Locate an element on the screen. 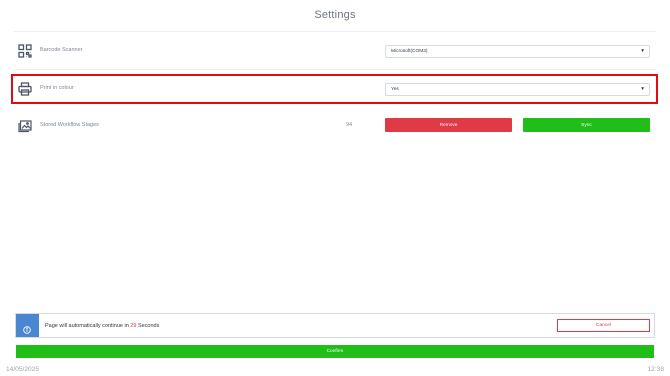 Image resolution: width=670 pixels, height=376 pixels. print-in-colour-value: Yes is located at coordinates (395, 89).